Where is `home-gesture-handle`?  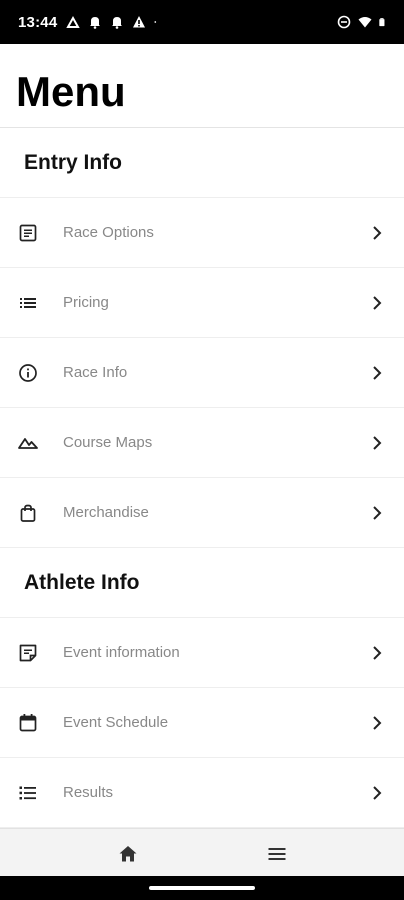 home-gesture-handle is located at coordinates (202, 888).